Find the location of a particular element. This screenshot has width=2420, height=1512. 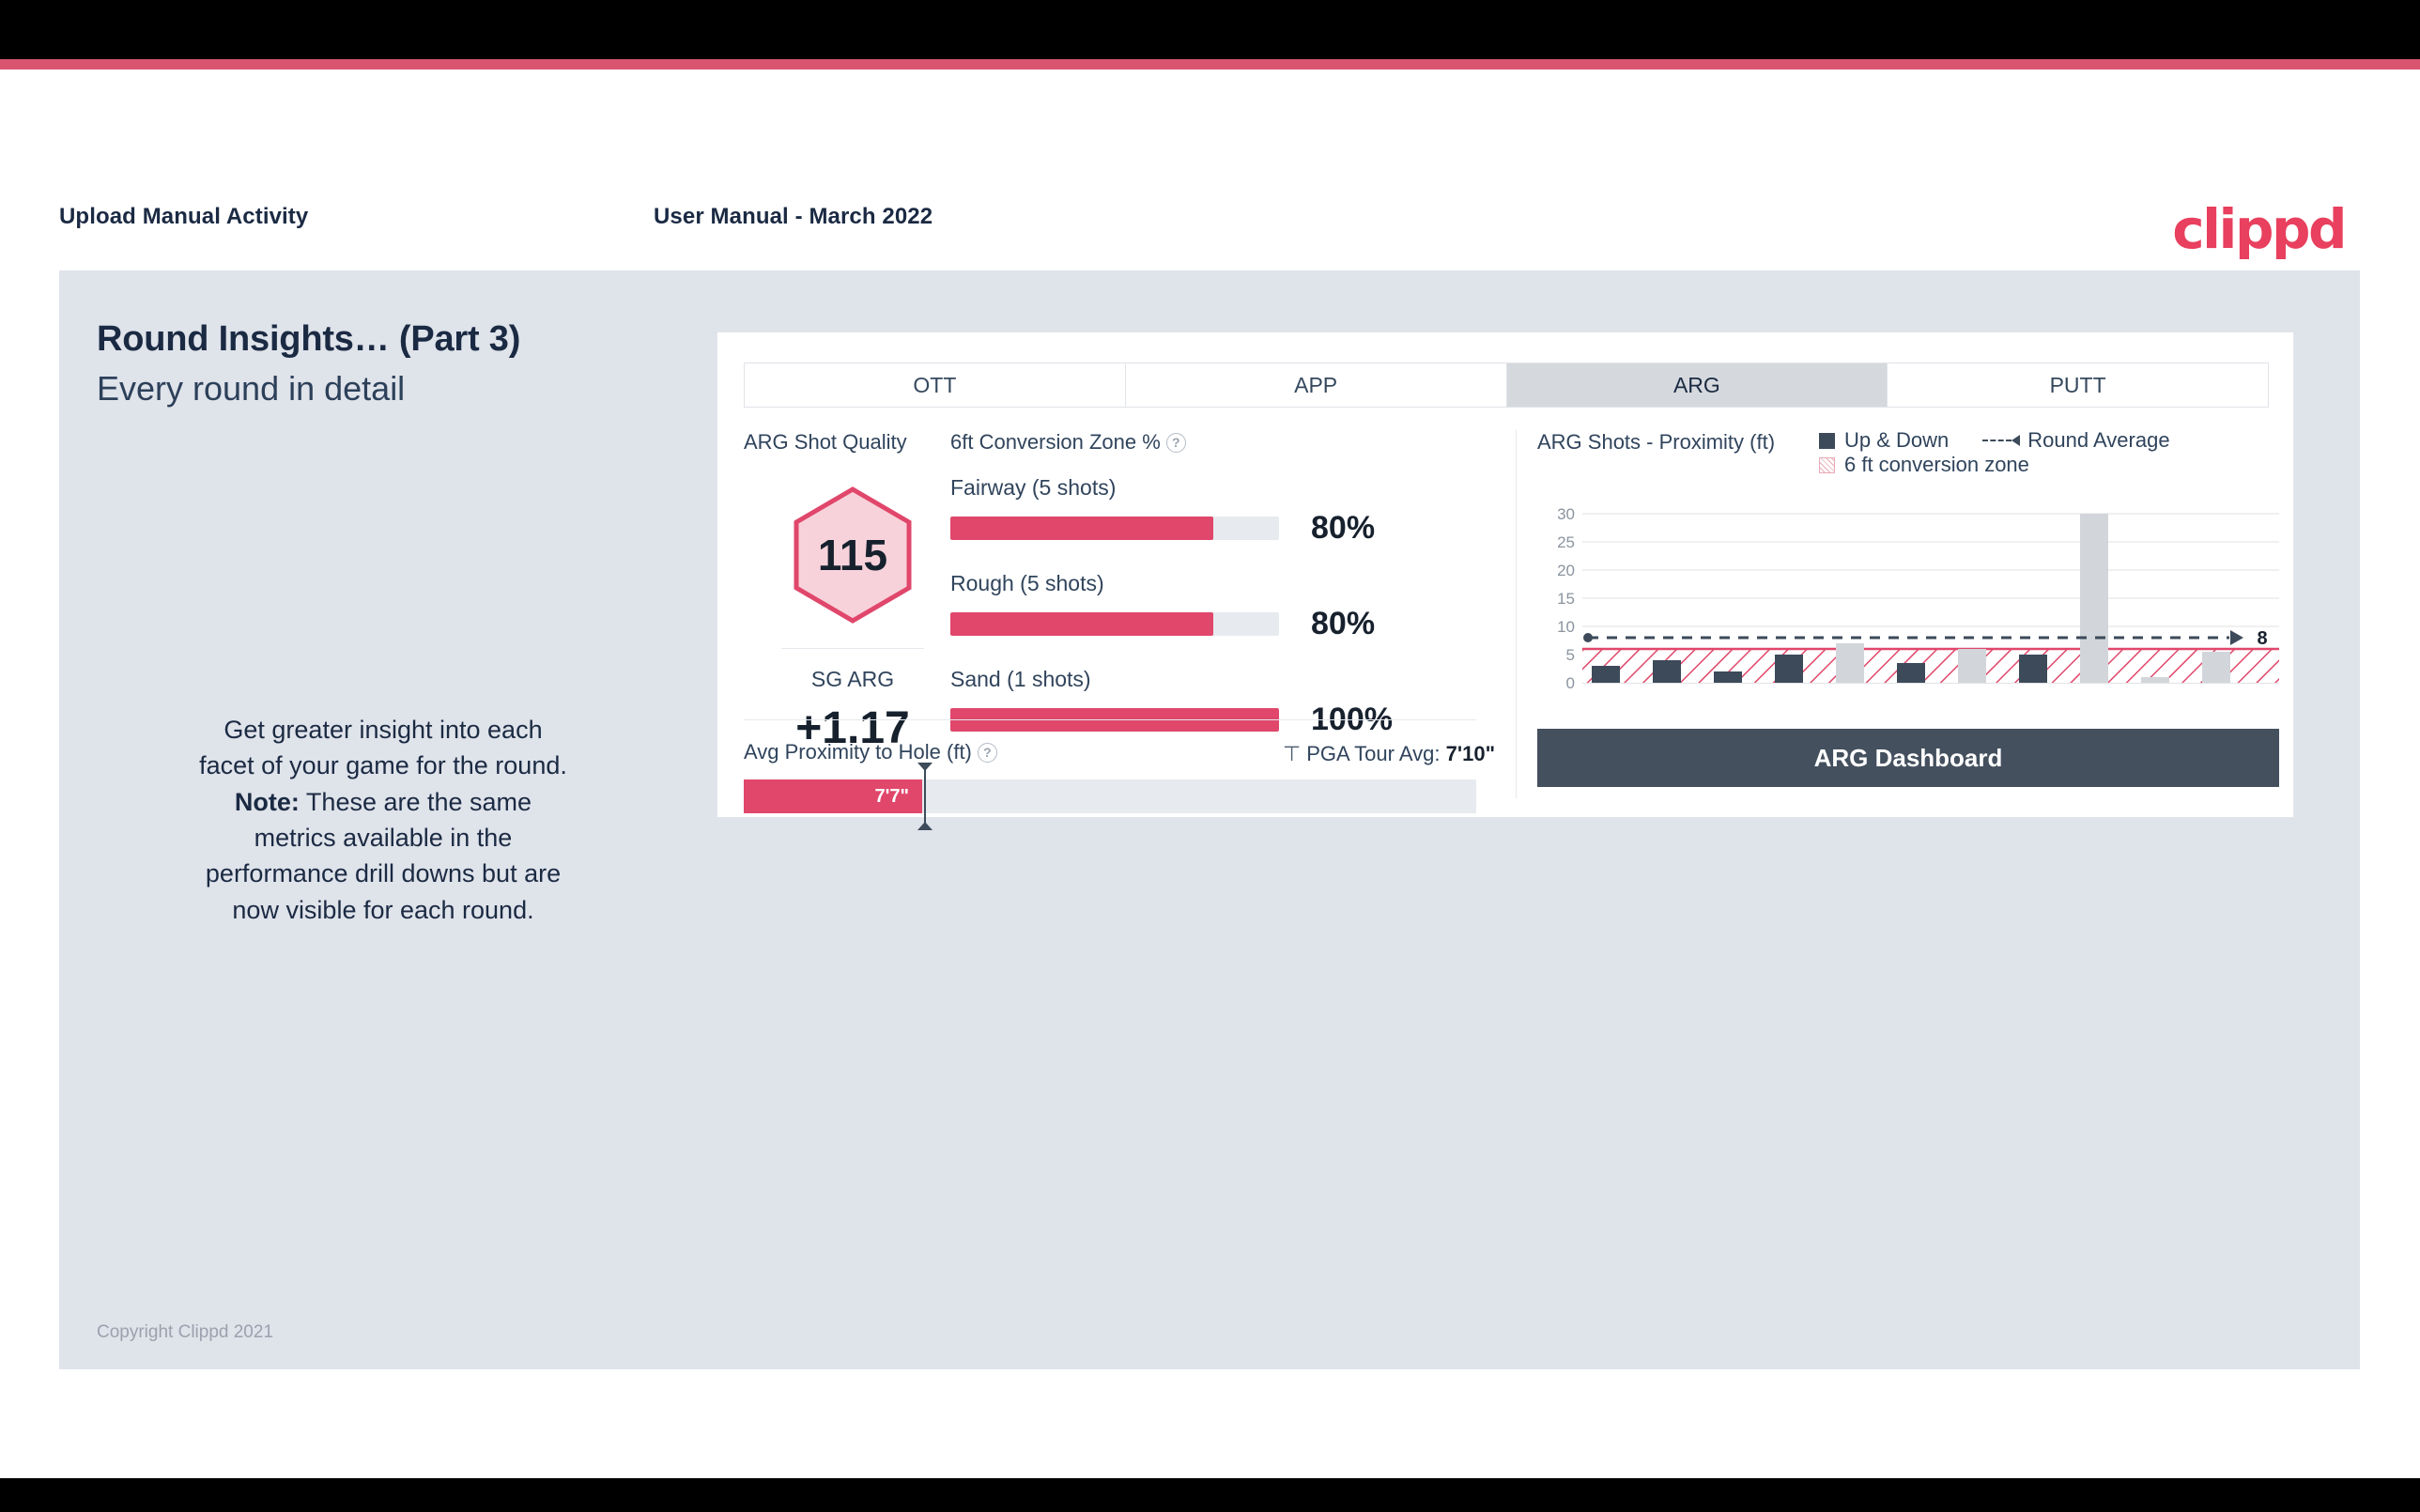

user-manual-title: User Manual - March 2022 is located at coordinates (793, 217).